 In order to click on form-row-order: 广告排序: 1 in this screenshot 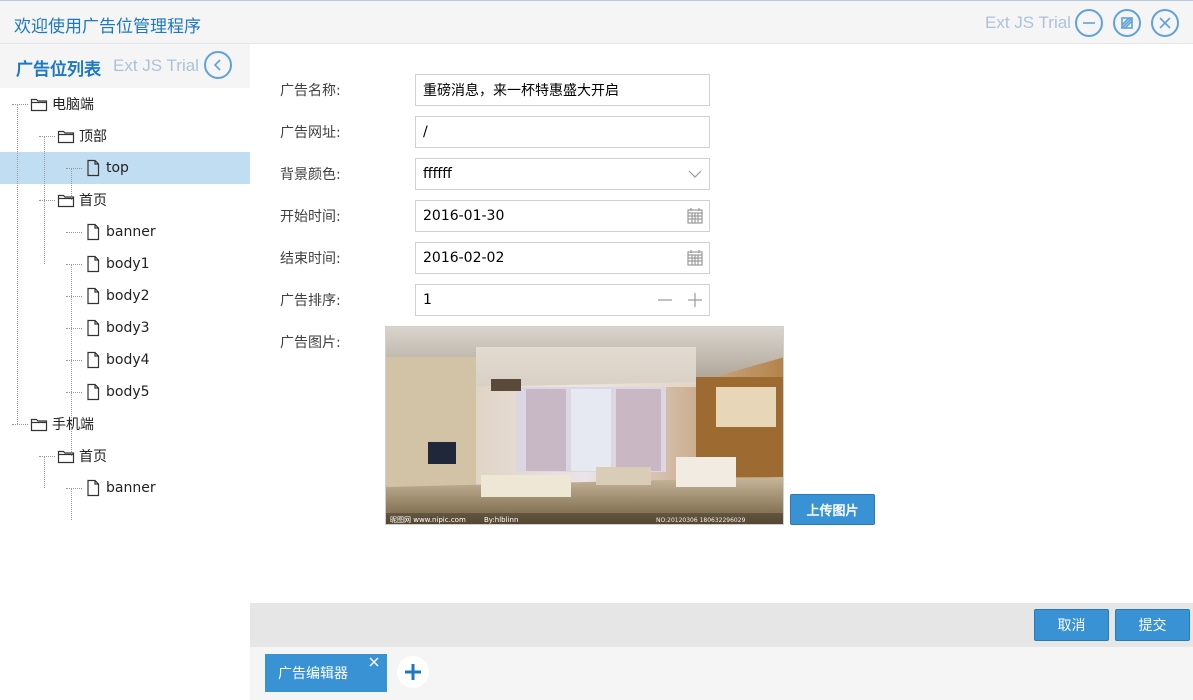, I will do `click(495, 300)`.